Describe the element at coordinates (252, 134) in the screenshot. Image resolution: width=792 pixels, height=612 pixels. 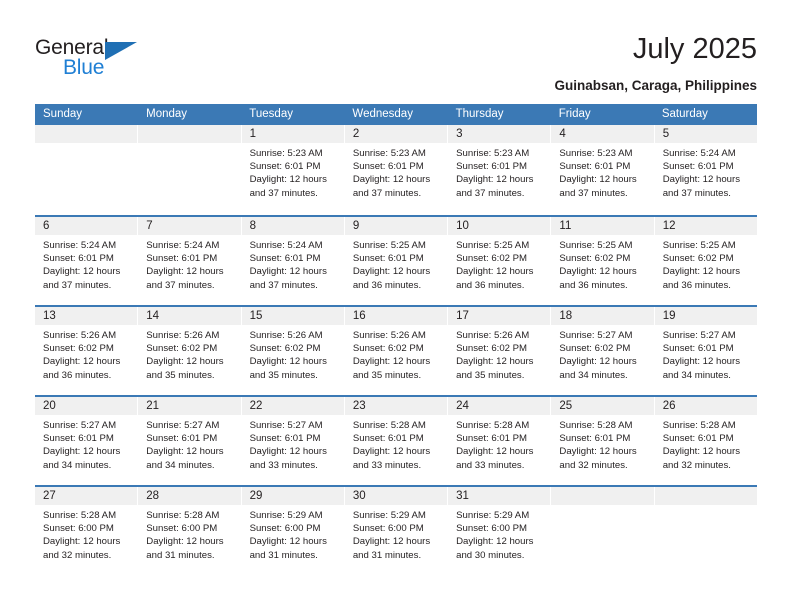
I see `day-number: 1` at that location.